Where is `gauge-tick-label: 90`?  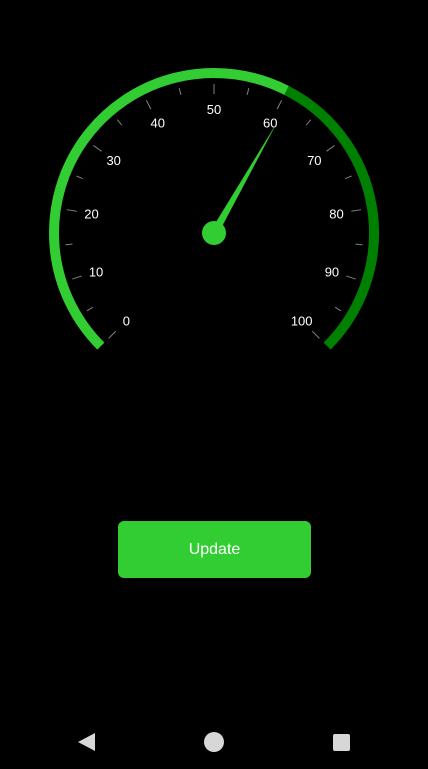 gauge-tick-label: 90 is located at coordinates (332, 271).